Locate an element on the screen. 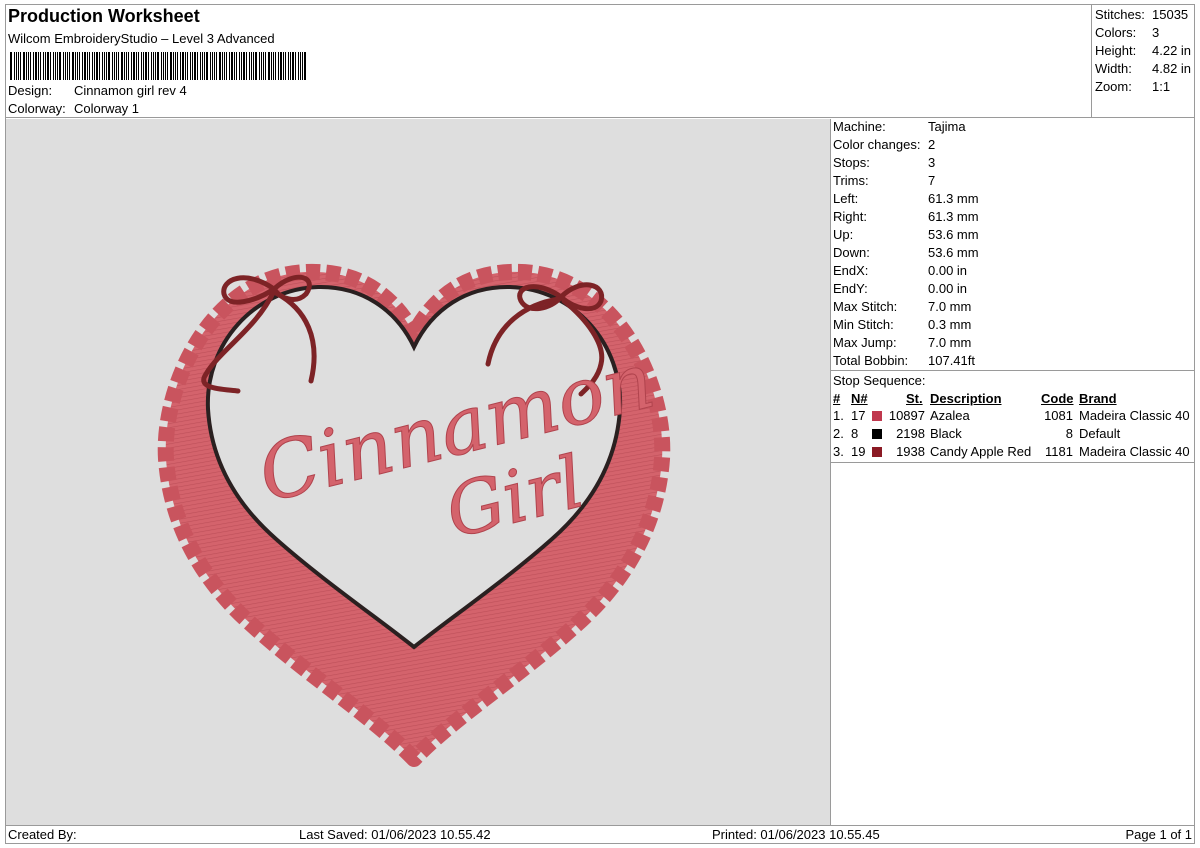 This screenshot has width=1200, height=848. col-header-code: Code is located at coordinates (1057, 398).